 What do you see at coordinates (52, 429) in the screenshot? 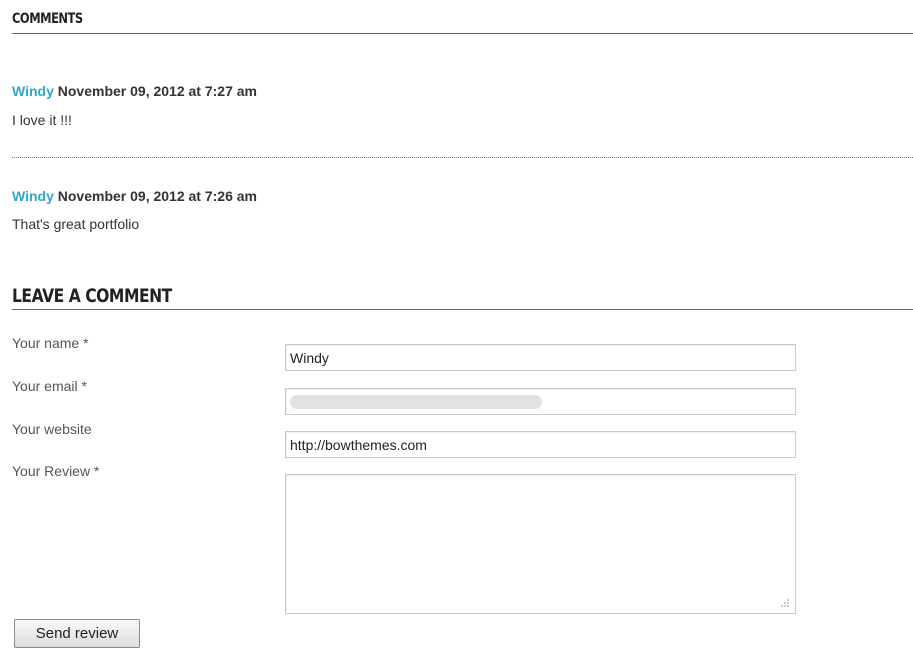
I see `website-label: Your website` at bounding box center [52, 429].